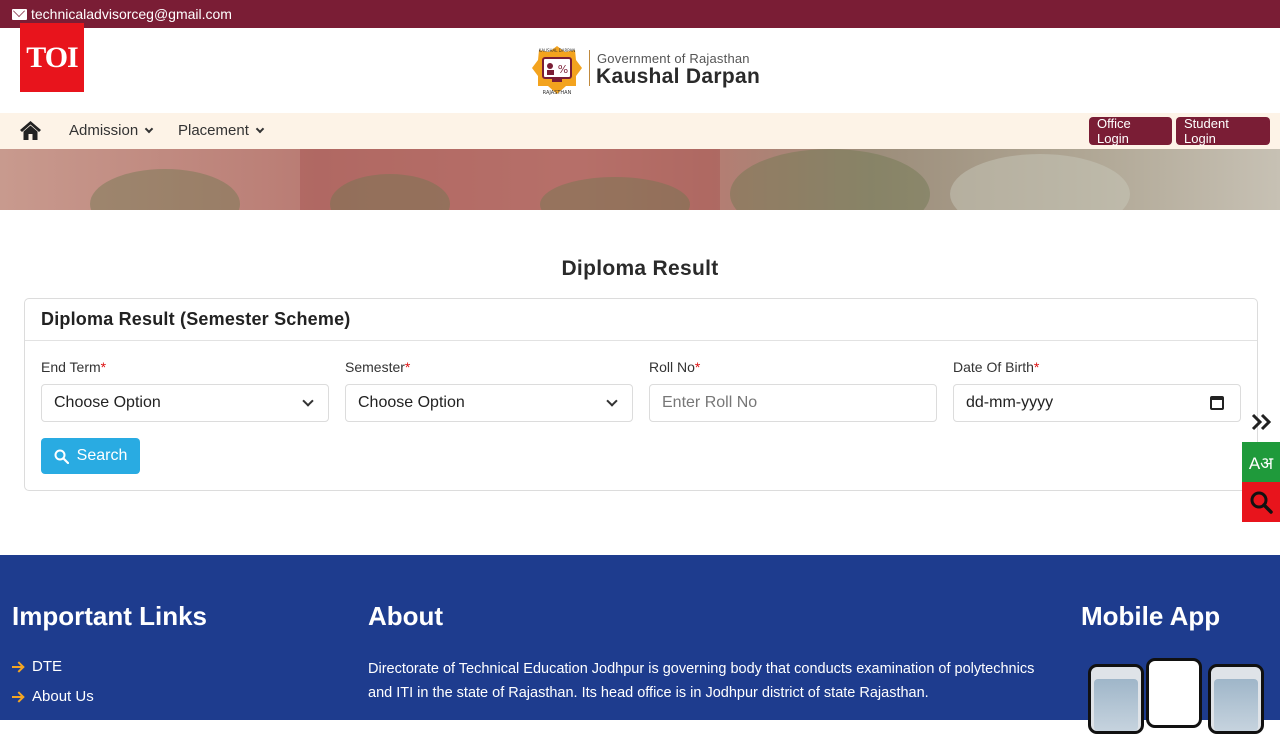 Image resolution: width=1280 pixels, height=734 pixels. What do you see at coordinates (1010, 402) in the screenshot?
I see `date-of-birth-placeholder: dd-mm-yyyy` at bounding box center [1010, 402].